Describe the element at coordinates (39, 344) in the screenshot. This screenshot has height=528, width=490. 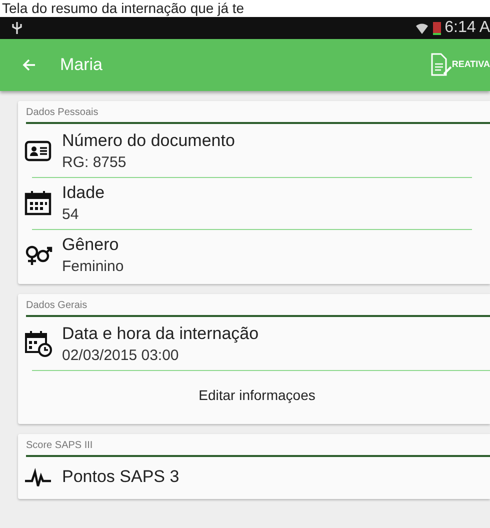
I see `calendar-clock-icon` at that location.